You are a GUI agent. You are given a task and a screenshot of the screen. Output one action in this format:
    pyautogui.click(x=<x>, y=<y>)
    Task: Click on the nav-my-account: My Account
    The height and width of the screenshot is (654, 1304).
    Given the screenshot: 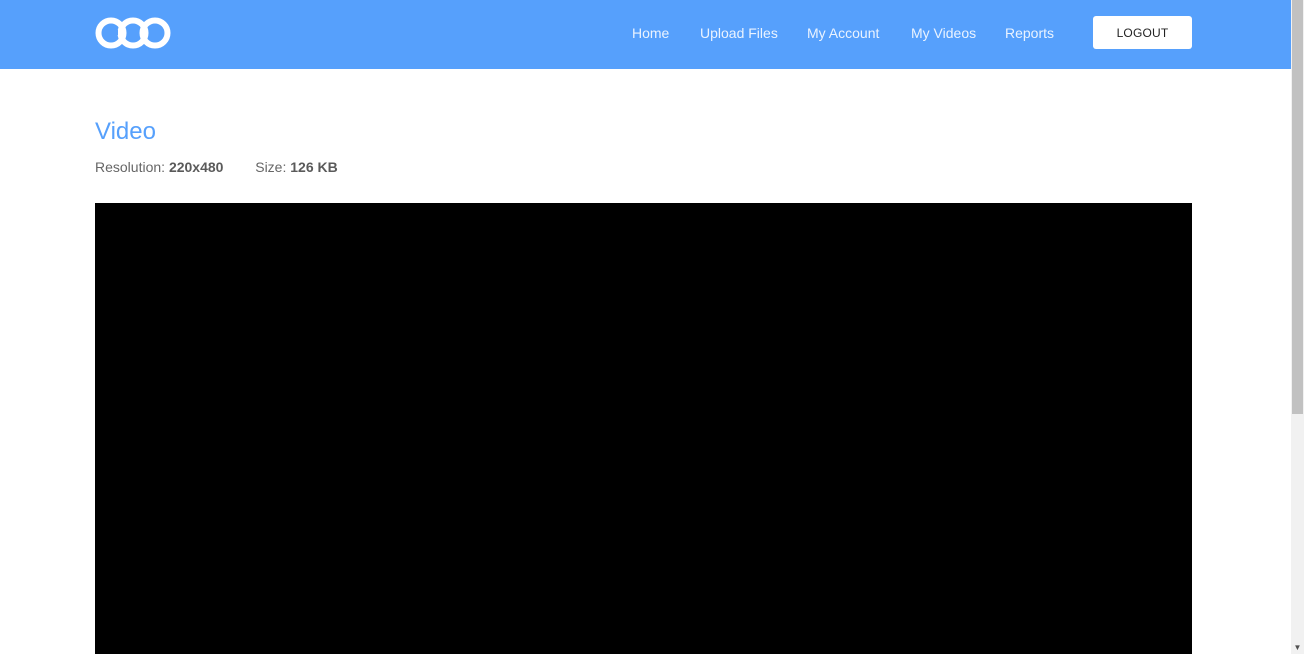 What is the action you would take?
    pyautogui.click(x=843, y=33)
    